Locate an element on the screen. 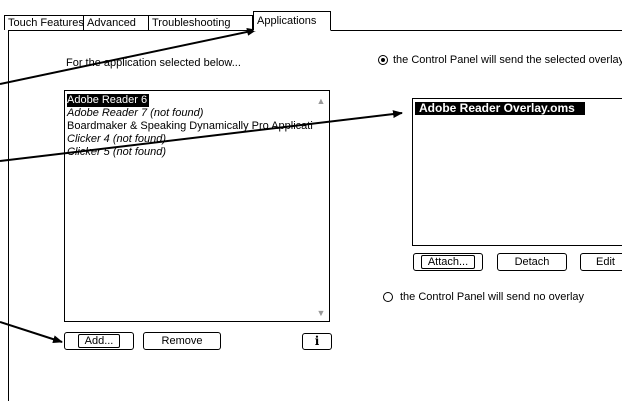 This screenshot has width=622, height=401. tab-troubleshooting: Troubleshooting is located at coordinates (200, 22).